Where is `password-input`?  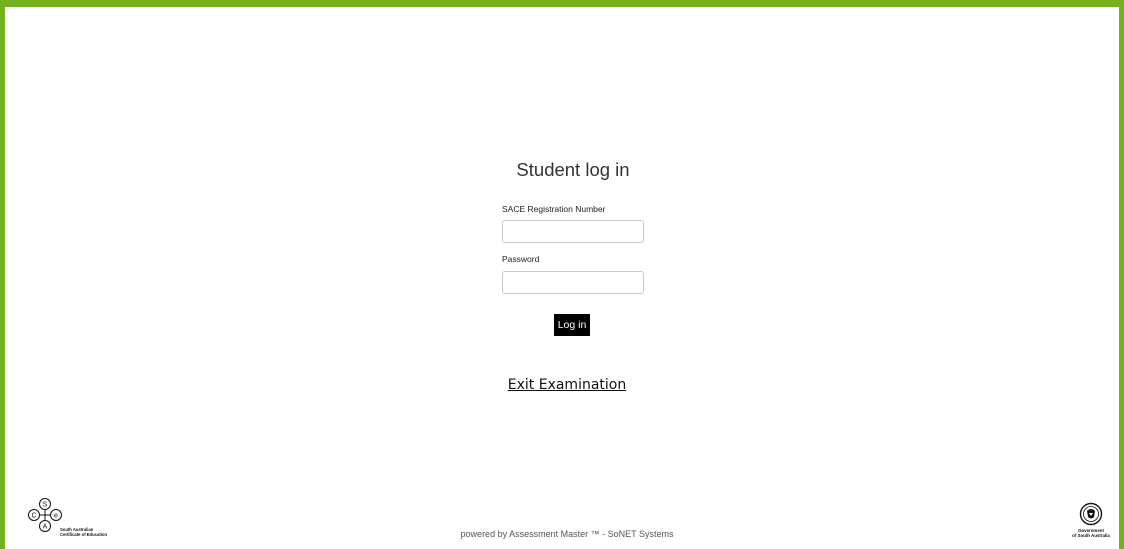
password-input is located at coordinates (573, 282).